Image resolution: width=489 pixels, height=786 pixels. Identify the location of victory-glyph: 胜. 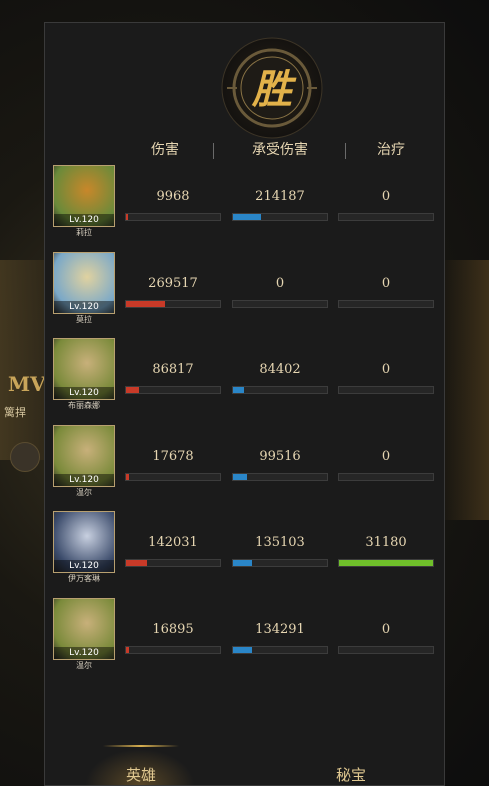
(274, 89).